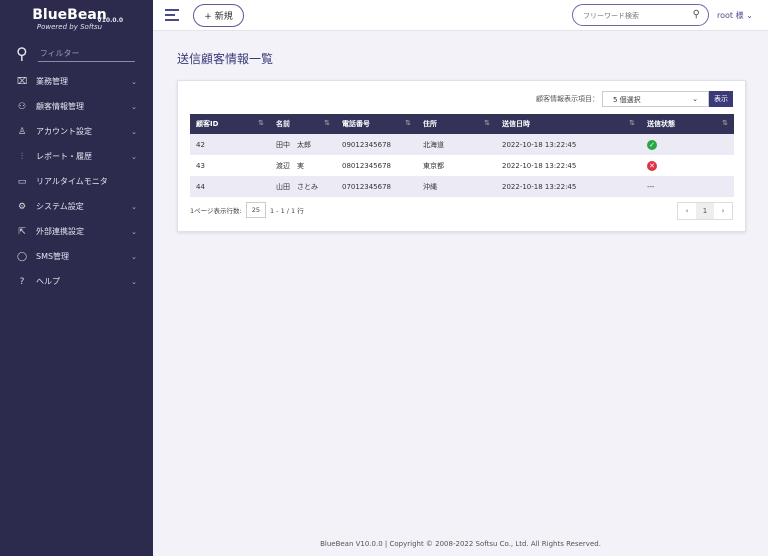 This screenshot has height=556, width=768. What do you see at coordinates (22, 81) in the screenshot?
I see `briefcase-icon: ⌧` at bounding box center [22, 81].